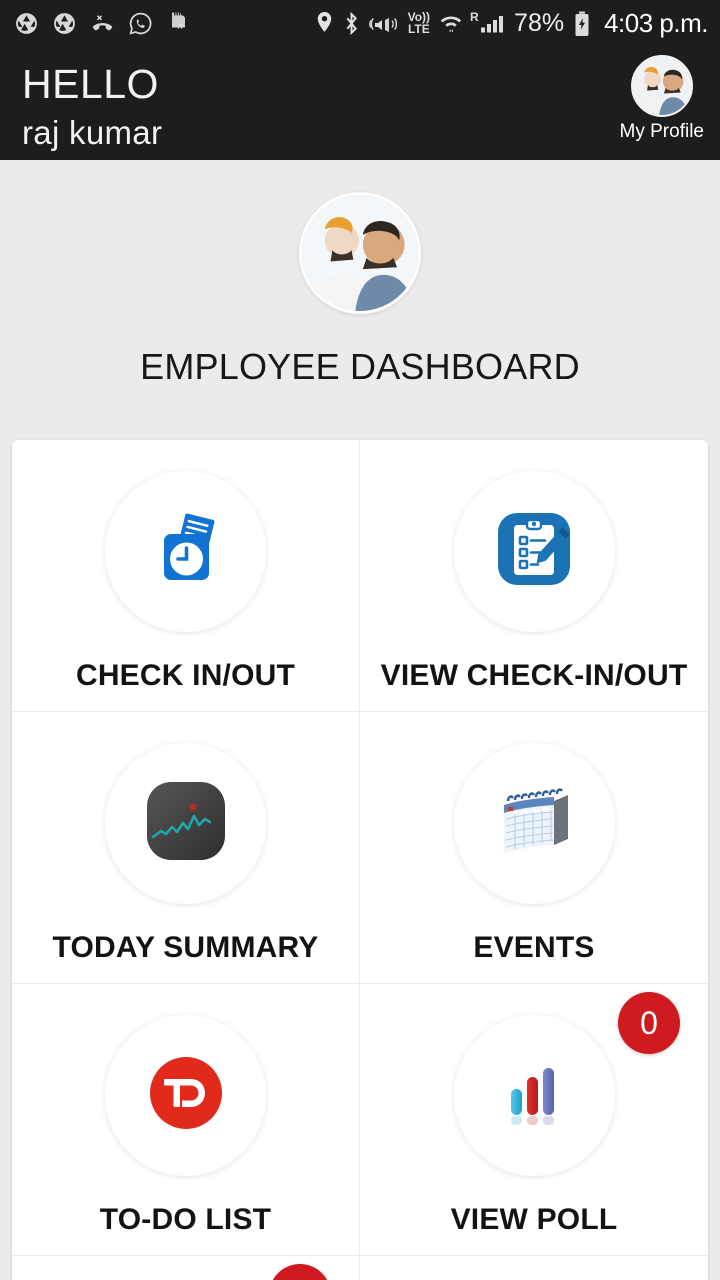 This screenshot has height=1280, width=720. Describe the element at coordinates (92, 133) in the screenshot. I see `username-text: raj kumar` at that location.